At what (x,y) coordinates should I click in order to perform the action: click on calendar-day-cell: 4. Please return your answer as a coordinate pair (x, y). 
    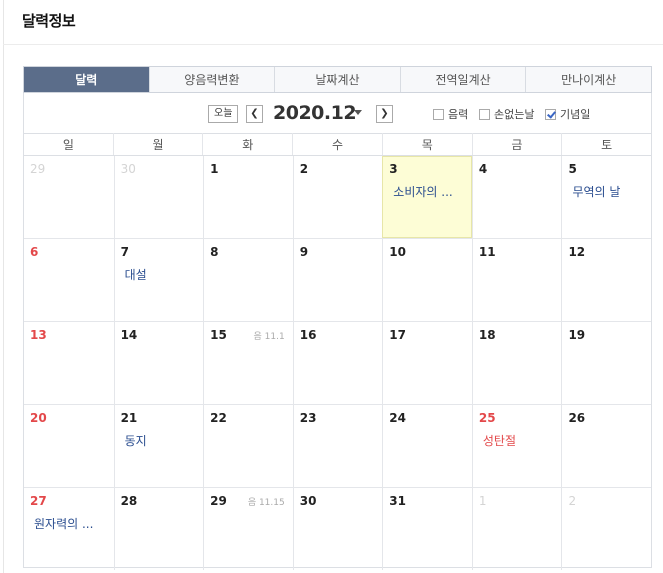
    Looking at the image, I should click on (516, 197).